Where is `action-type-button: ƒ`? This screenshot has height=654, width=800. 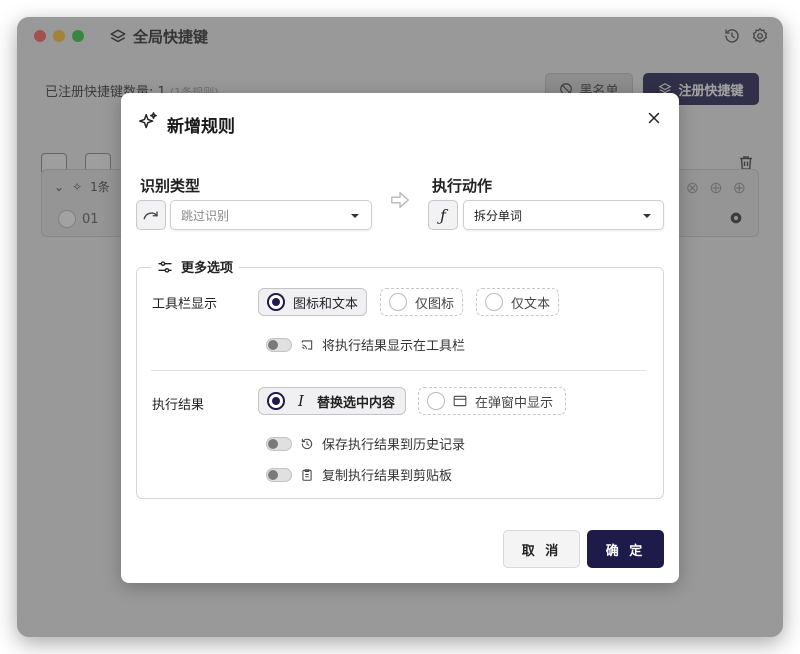 action-type-button: ƒ is located at coordinates (443, 215).